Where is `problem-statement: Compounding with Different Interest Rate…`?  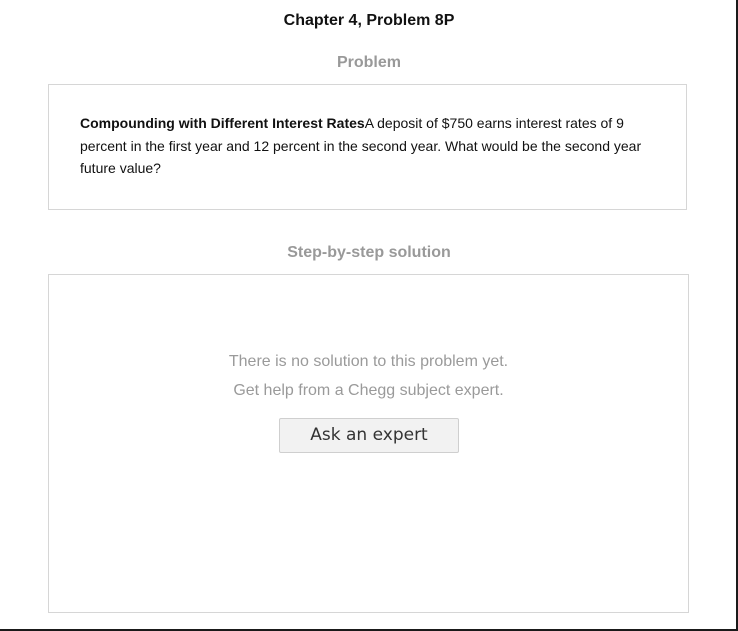 problem-statement: Compounding with Different Interest Rate… is located at coordinates (375, 146).